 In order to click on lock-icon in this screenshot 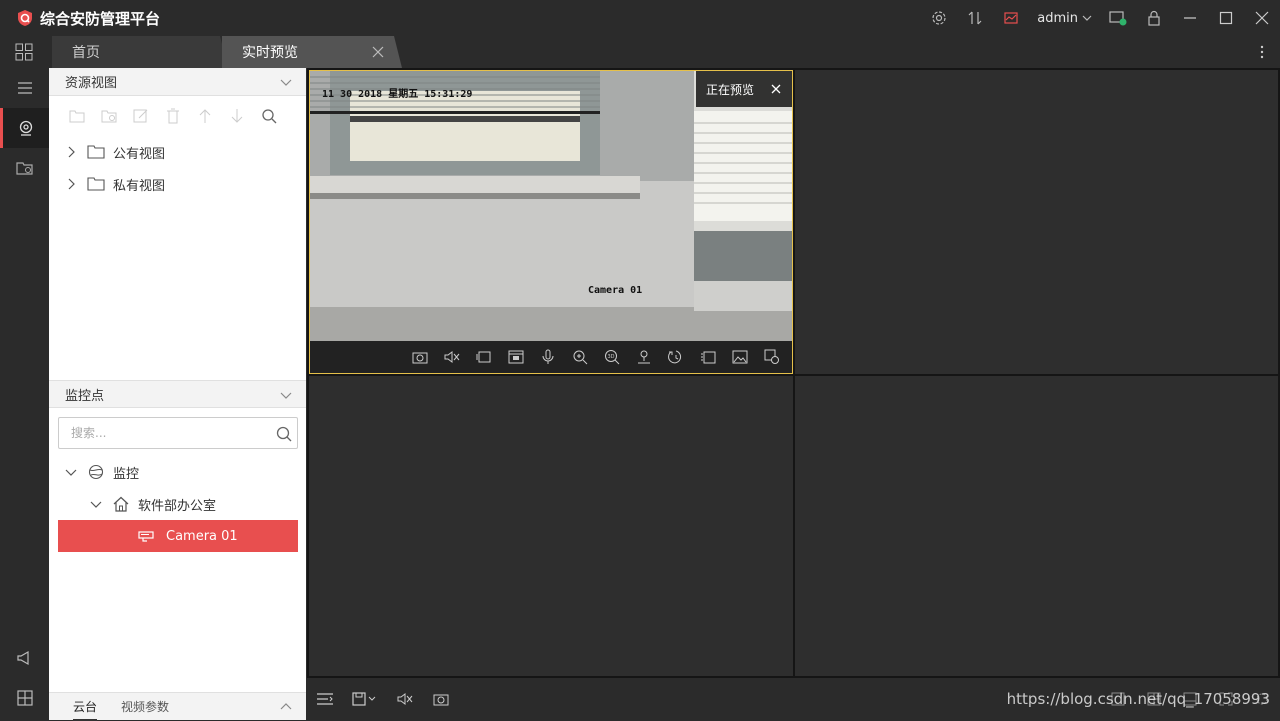, I will do `click(1154, 18)`.